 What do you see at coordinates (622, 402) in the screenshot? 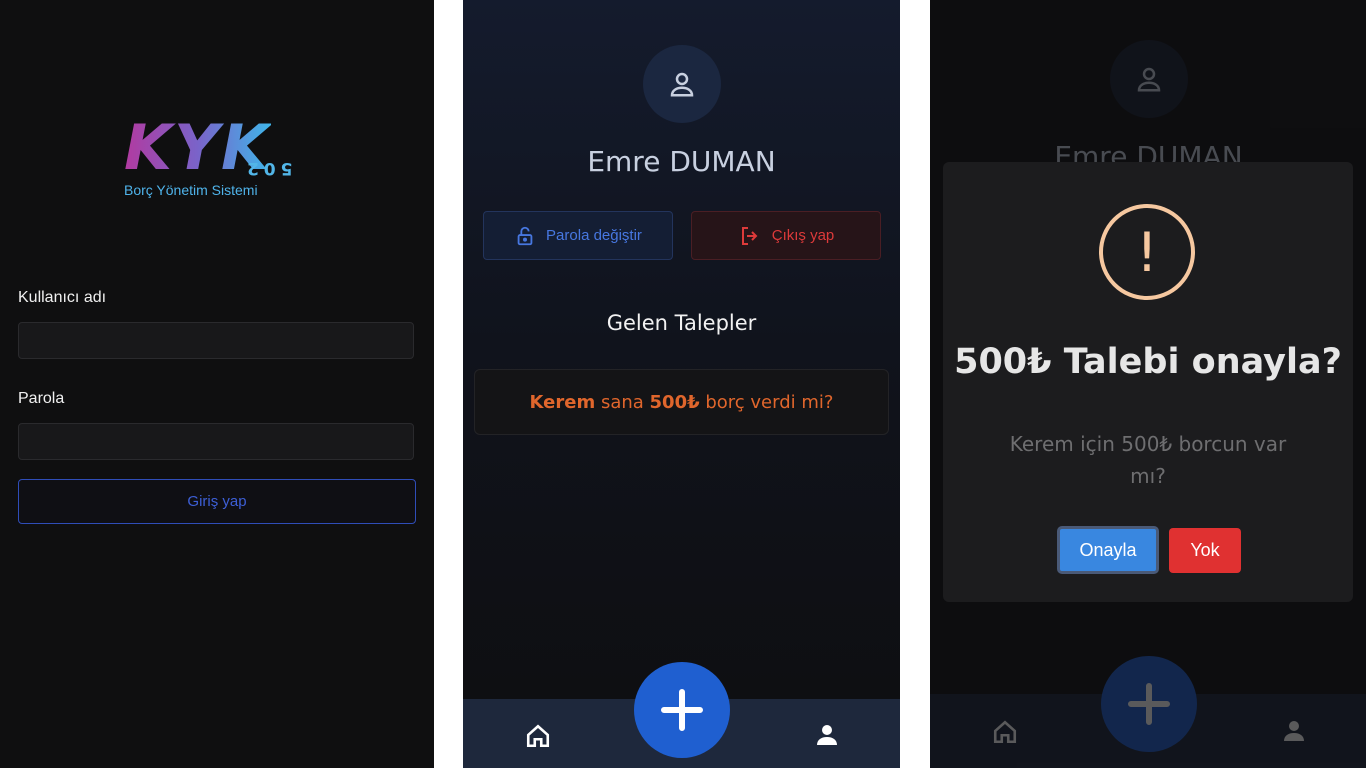
I see `request-text-mid: sana` at bounding box center [622, 402].